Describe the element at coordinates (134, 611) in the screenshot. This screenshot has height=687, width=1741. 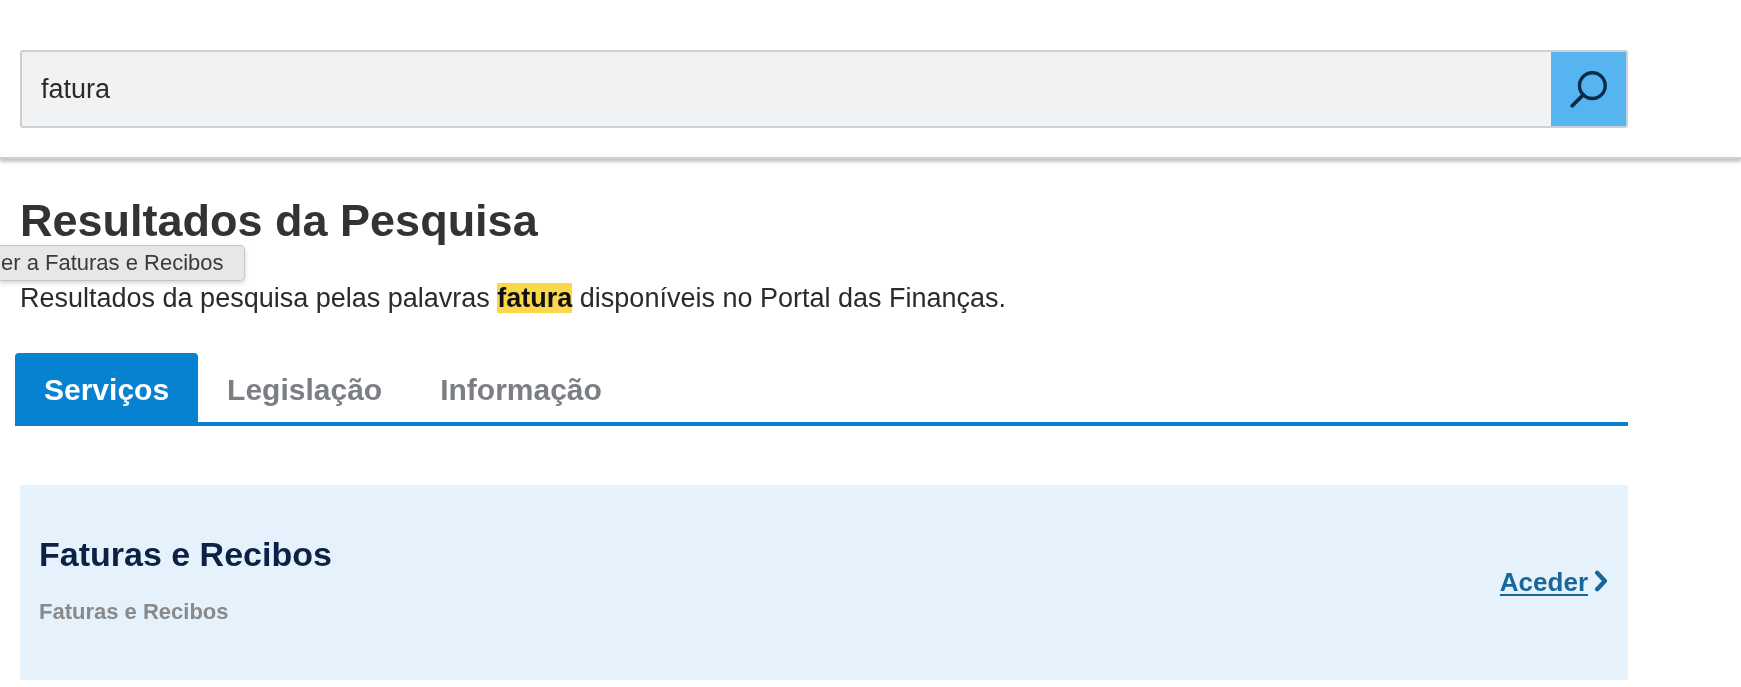
I see `result-description: Faturas e Recibos` at that location.